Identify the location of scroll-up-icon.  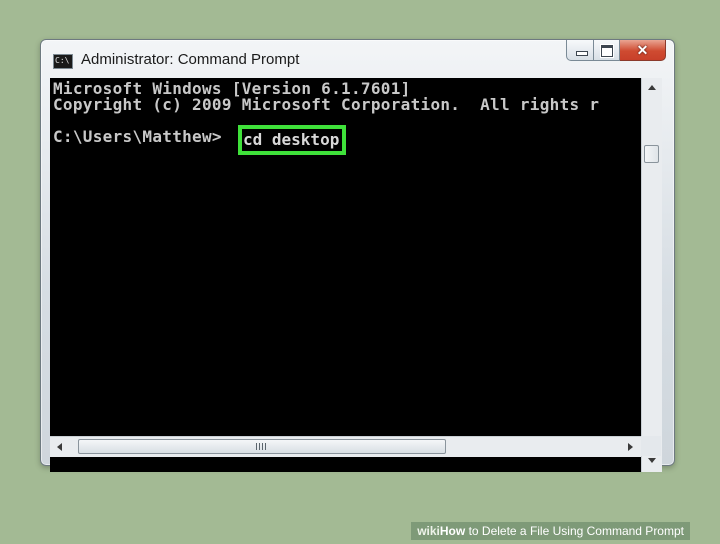
(652, 87).